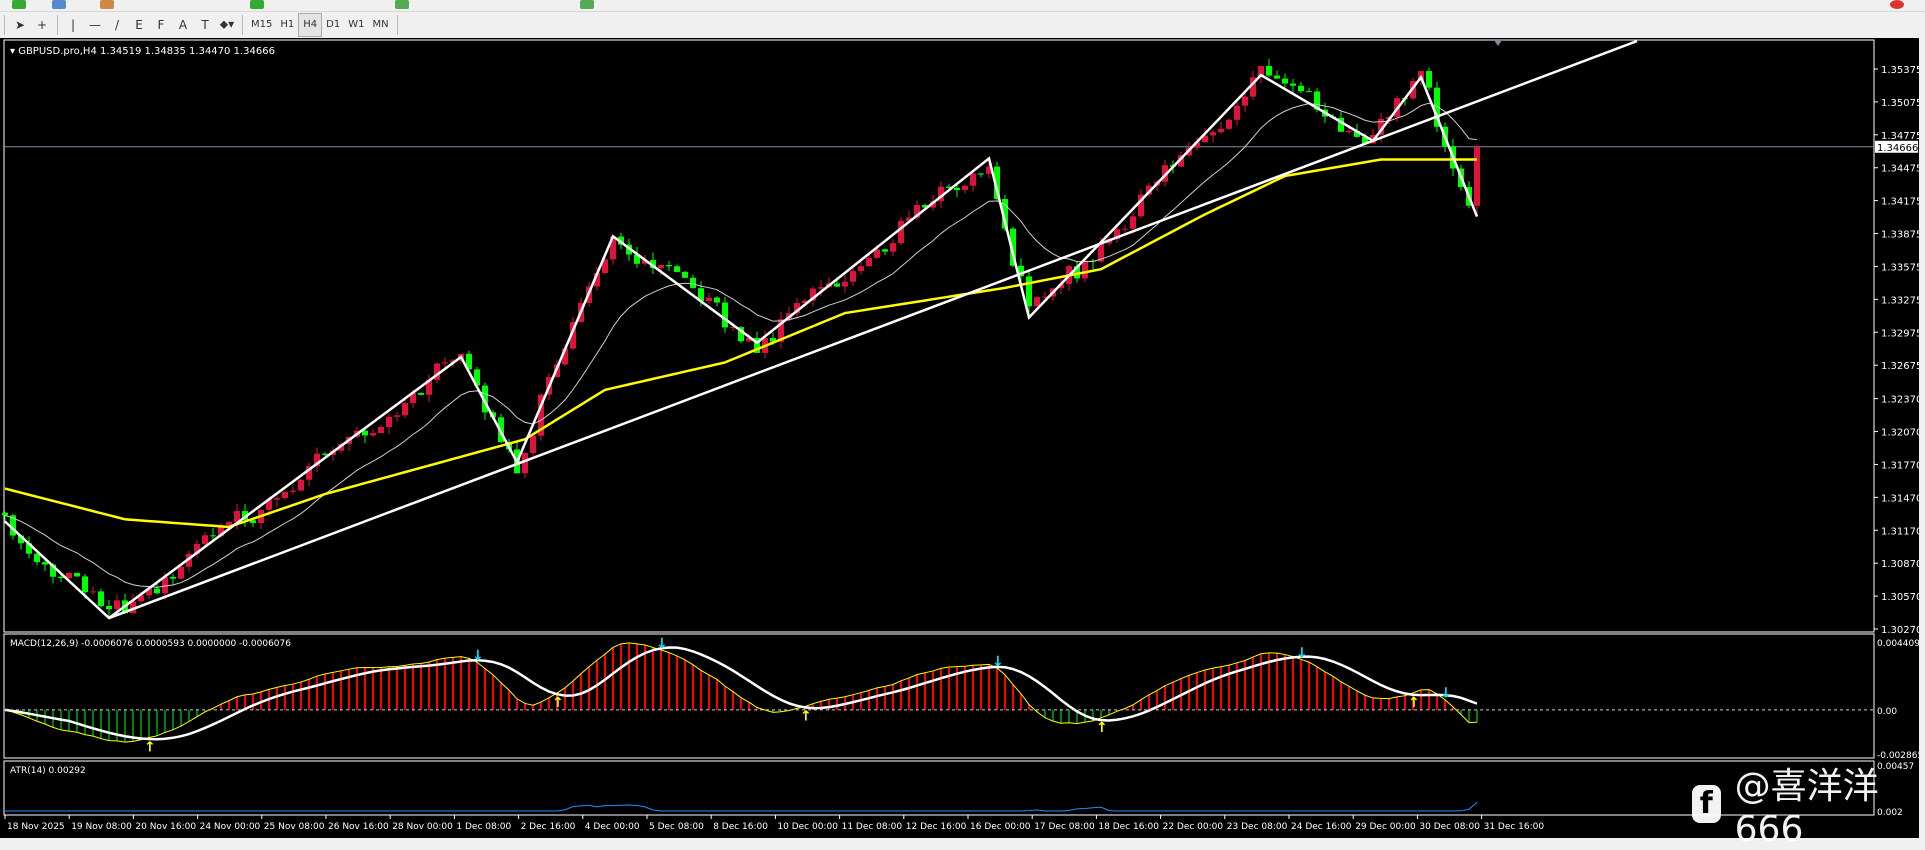 The width and height of the screenshot is (1925, 850). I want to click on period-m15-button: M15, so click(261, 25).